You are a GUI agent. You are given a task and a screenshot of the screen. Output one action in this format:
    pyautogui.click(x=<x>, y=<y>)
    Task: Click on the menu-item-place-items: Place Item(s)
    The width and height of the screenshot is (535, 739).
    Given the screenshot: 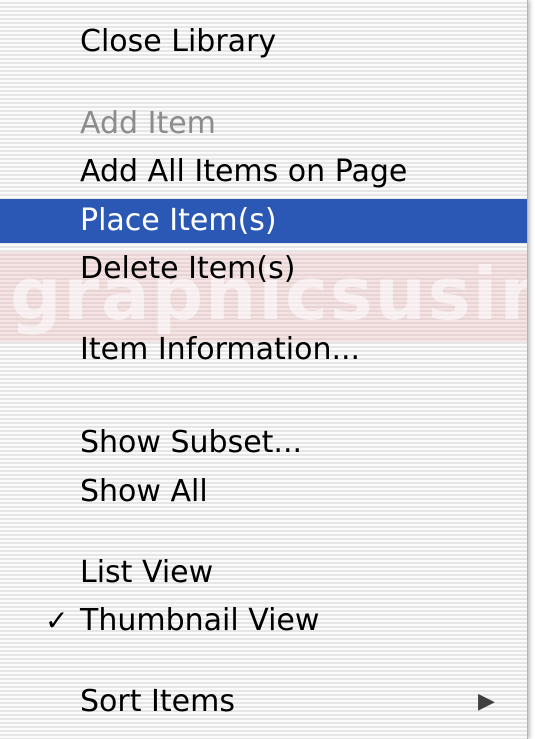 What is the action you would take?
    pyautogui.click(x=263, y=221)
    